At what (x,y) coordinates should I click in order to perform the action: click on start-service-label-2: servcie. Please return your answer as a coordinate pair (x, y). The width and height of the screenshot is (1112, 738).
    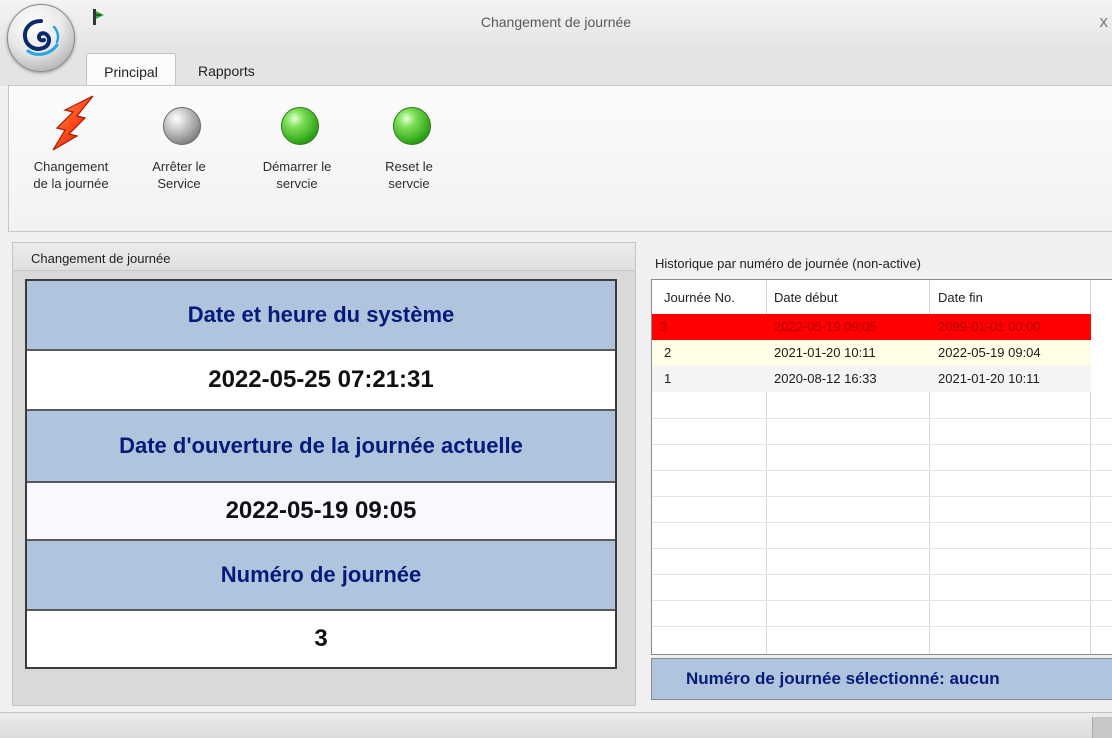
    Looking at the image, I should click on (297, 183).